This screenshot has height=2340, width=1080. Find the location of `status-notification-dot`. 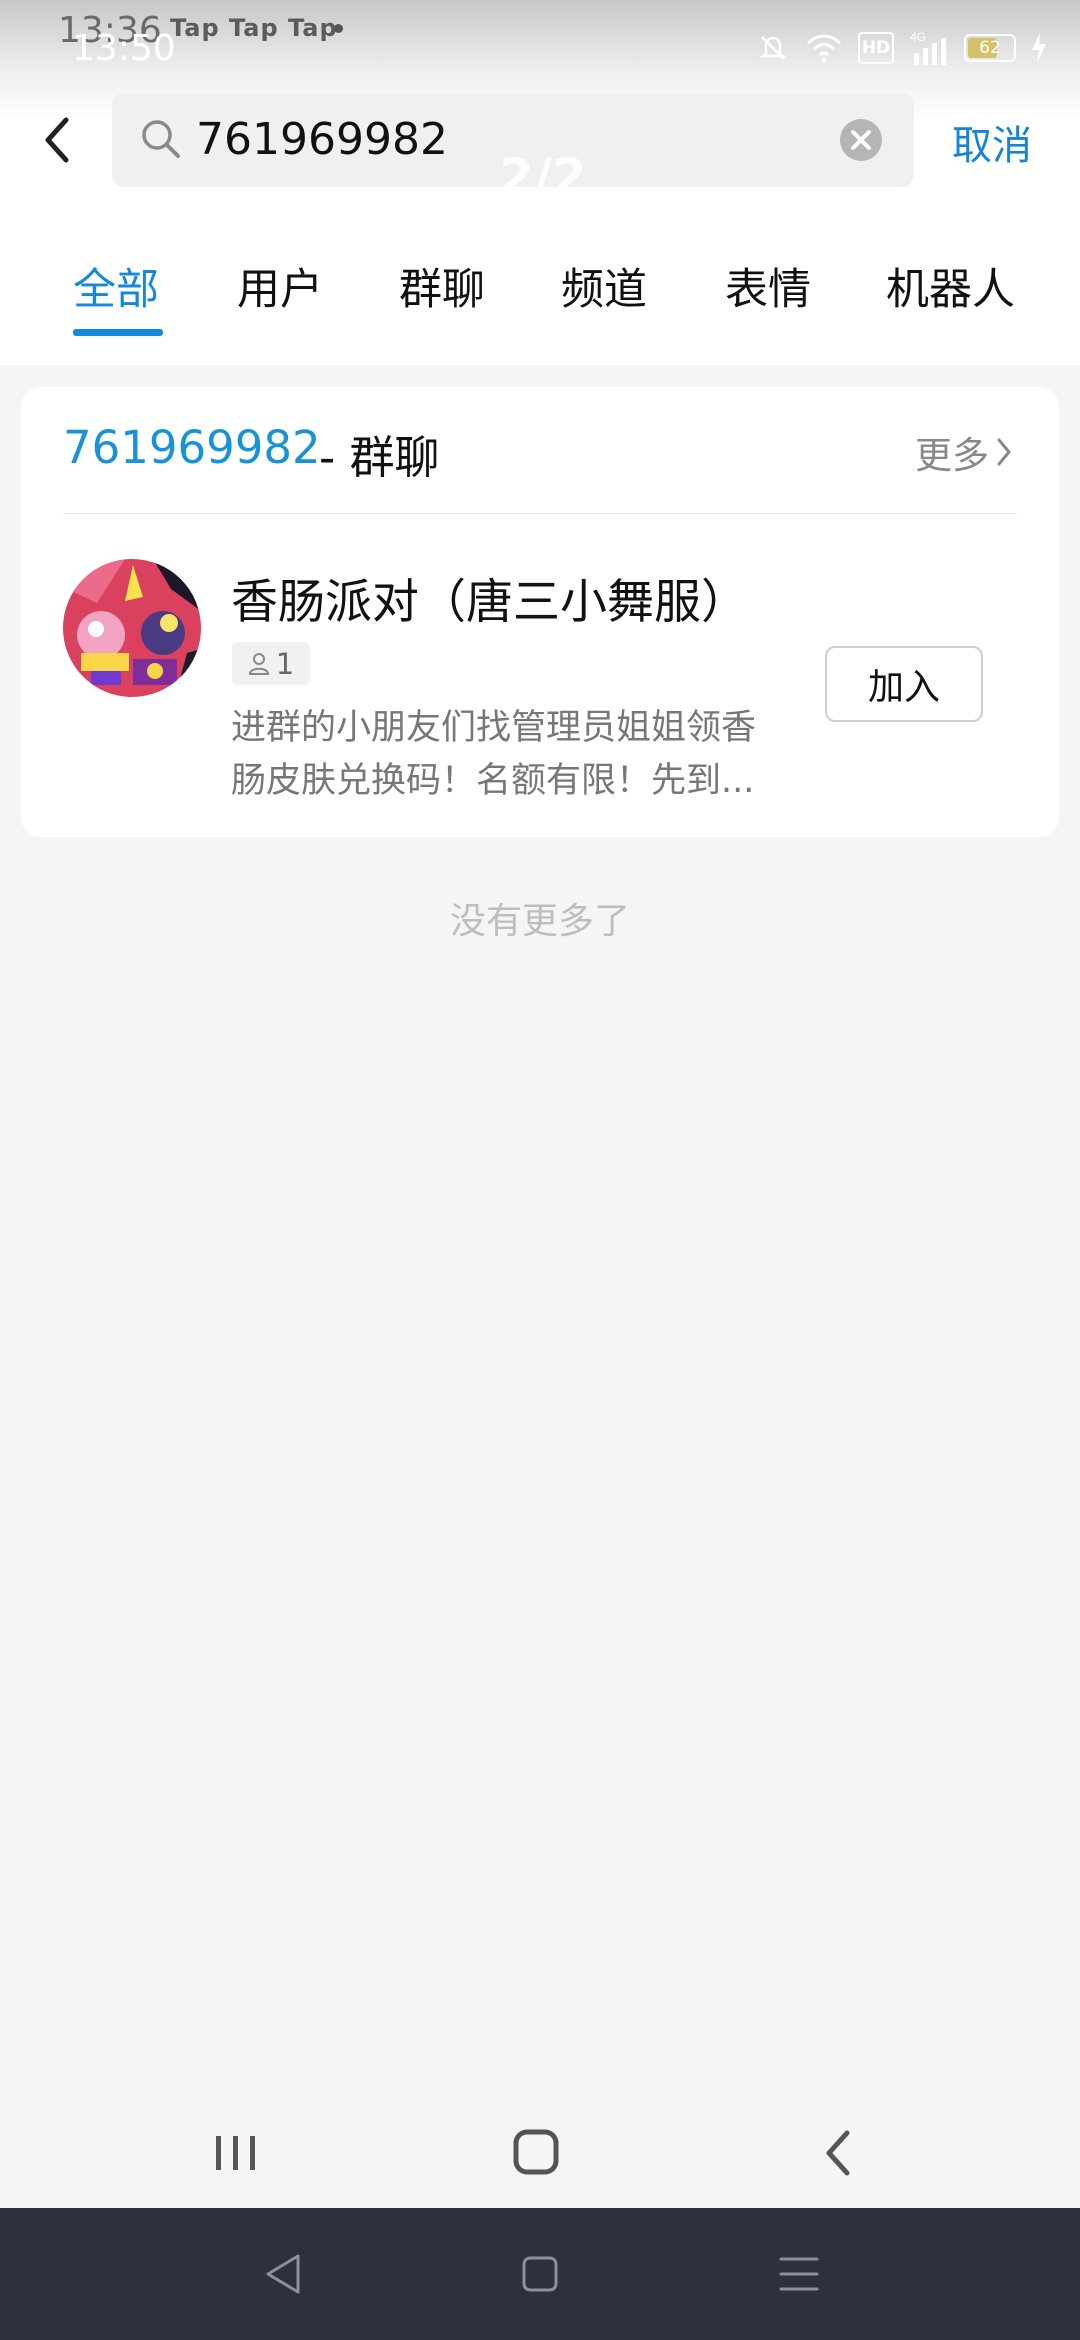

status-notification-dot is located at coordinates (338, 28).